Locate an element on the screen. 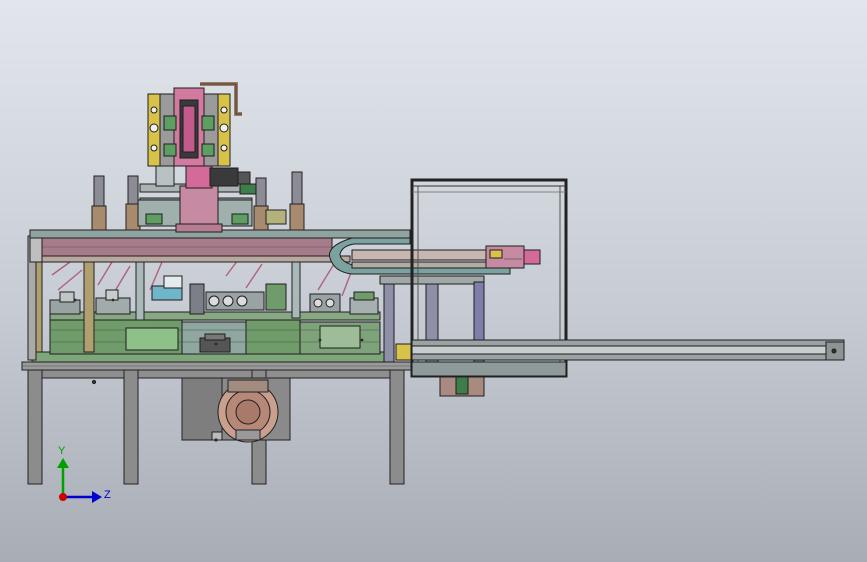 The height and width of the screenshot is (562, 867). upper-head-assembly is located at coordinates (197, 199).